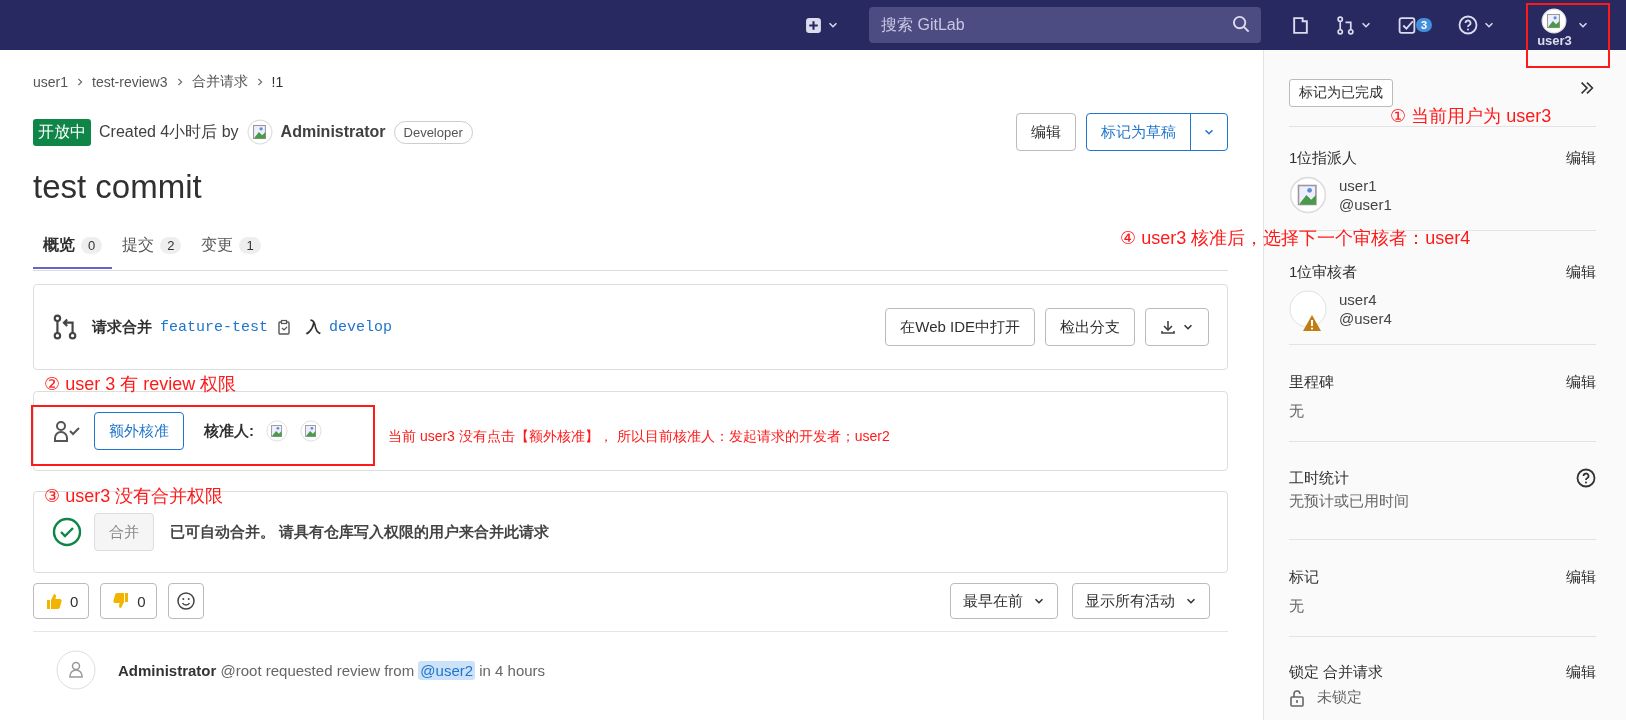  I want to click on annotation-text: ② user 3 有 review 权限, so click(140, 384).